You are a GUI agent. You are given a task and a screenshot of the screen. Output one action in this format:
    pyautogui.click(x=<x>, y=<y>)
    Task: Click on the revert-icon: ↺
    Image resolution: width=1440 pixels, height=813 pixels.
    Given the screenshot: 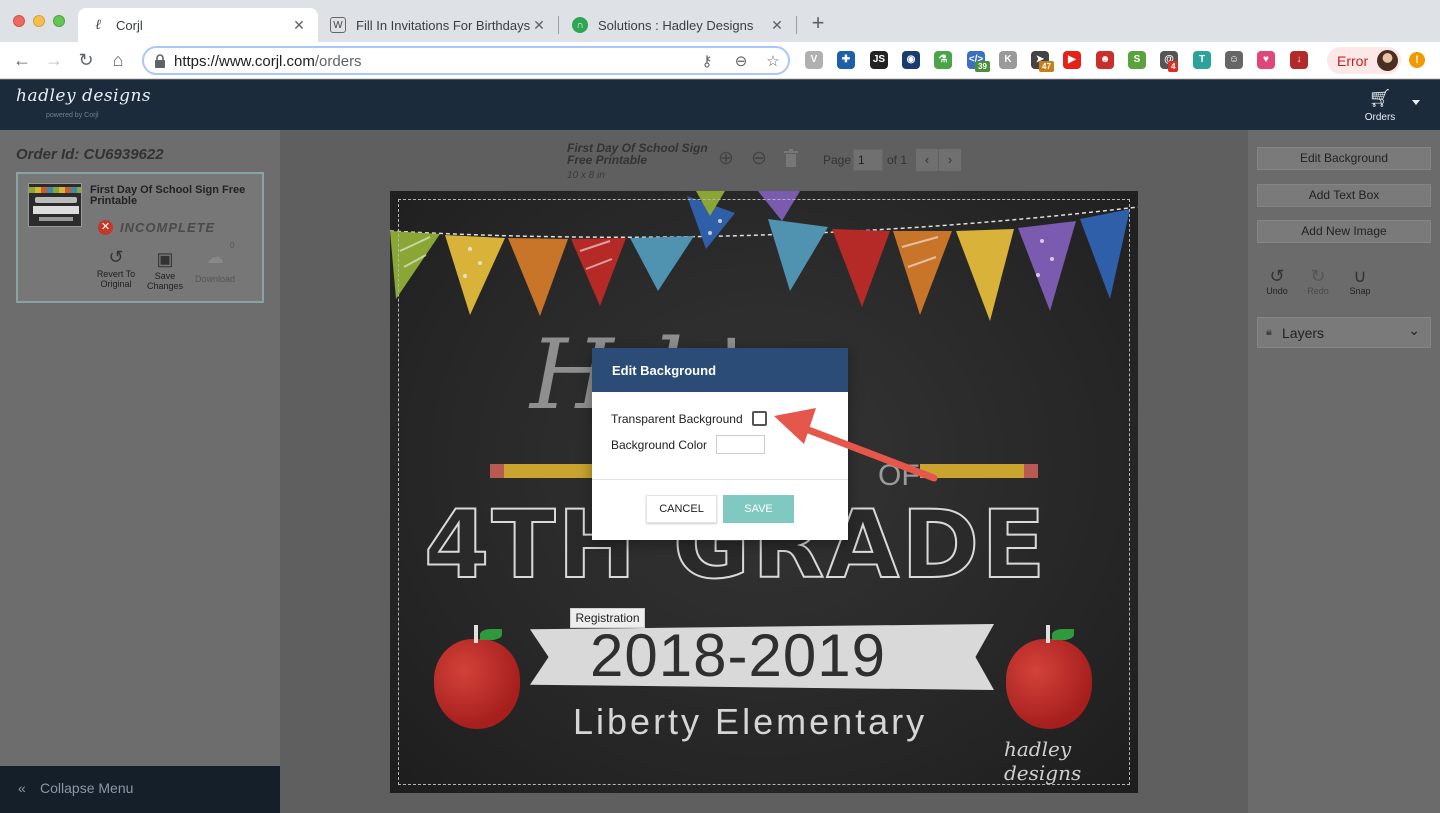 What is the action you would take?
    pyautogui.click(x=116, y=257)
    